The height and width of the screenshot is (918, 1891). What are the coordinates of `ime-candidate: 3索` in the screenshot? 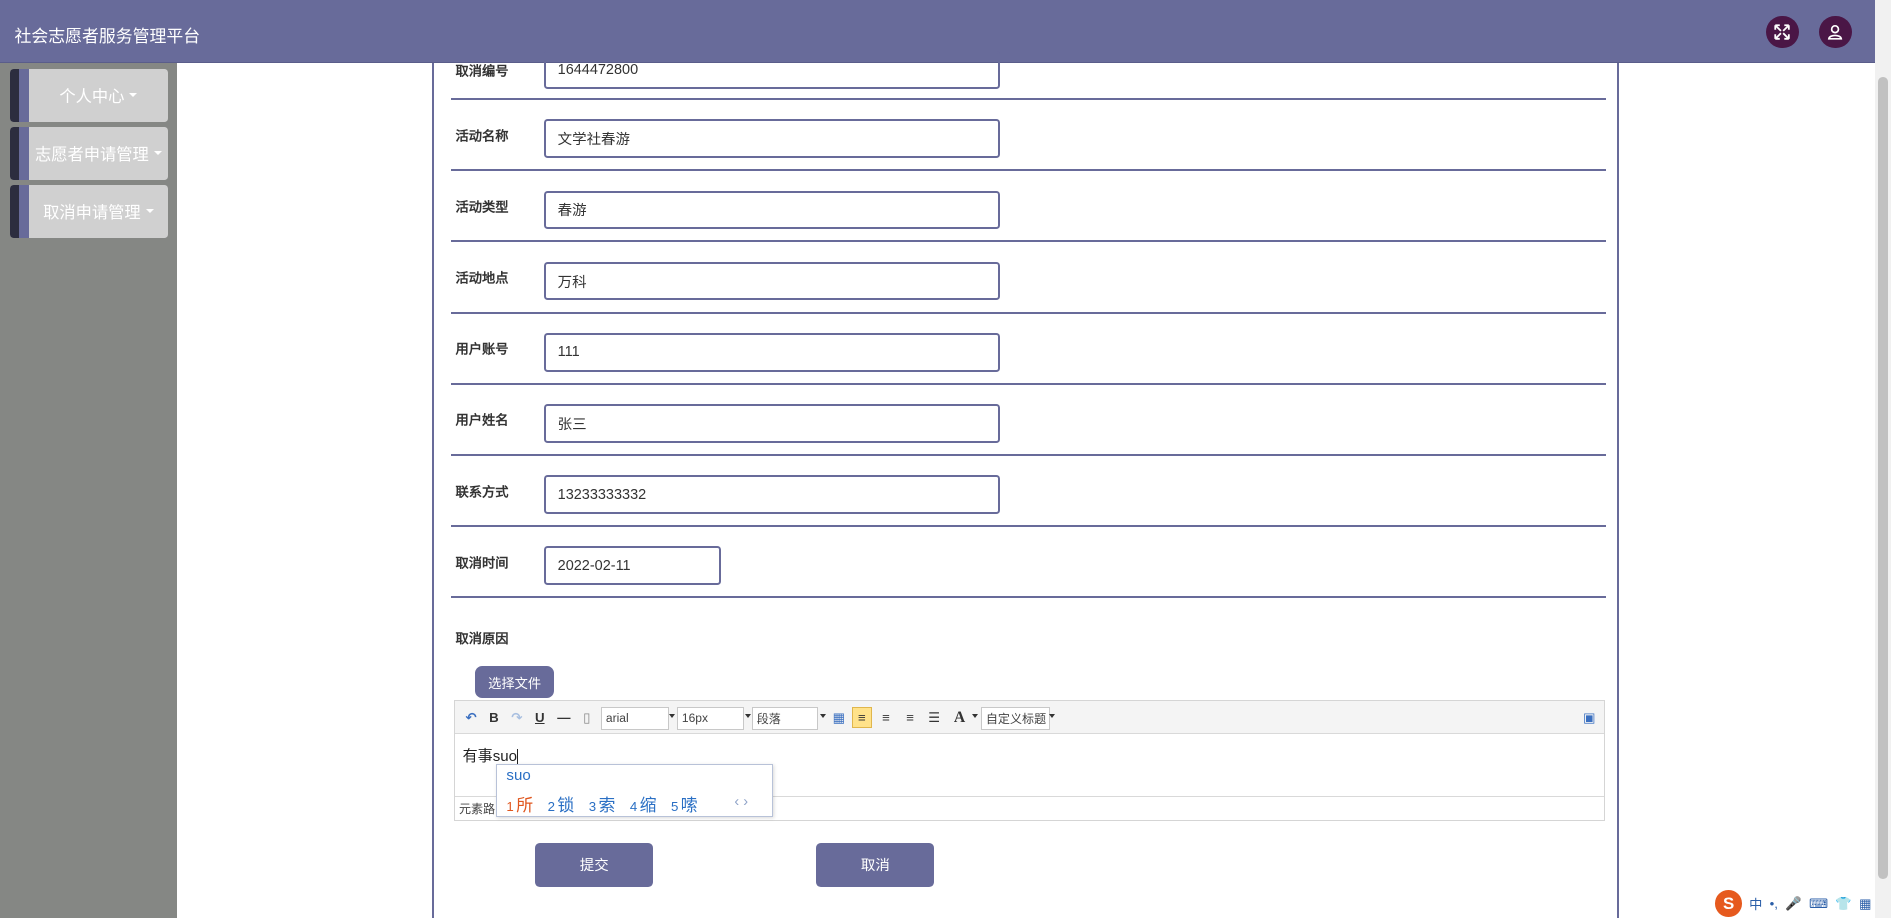 It's located at (602, 803).